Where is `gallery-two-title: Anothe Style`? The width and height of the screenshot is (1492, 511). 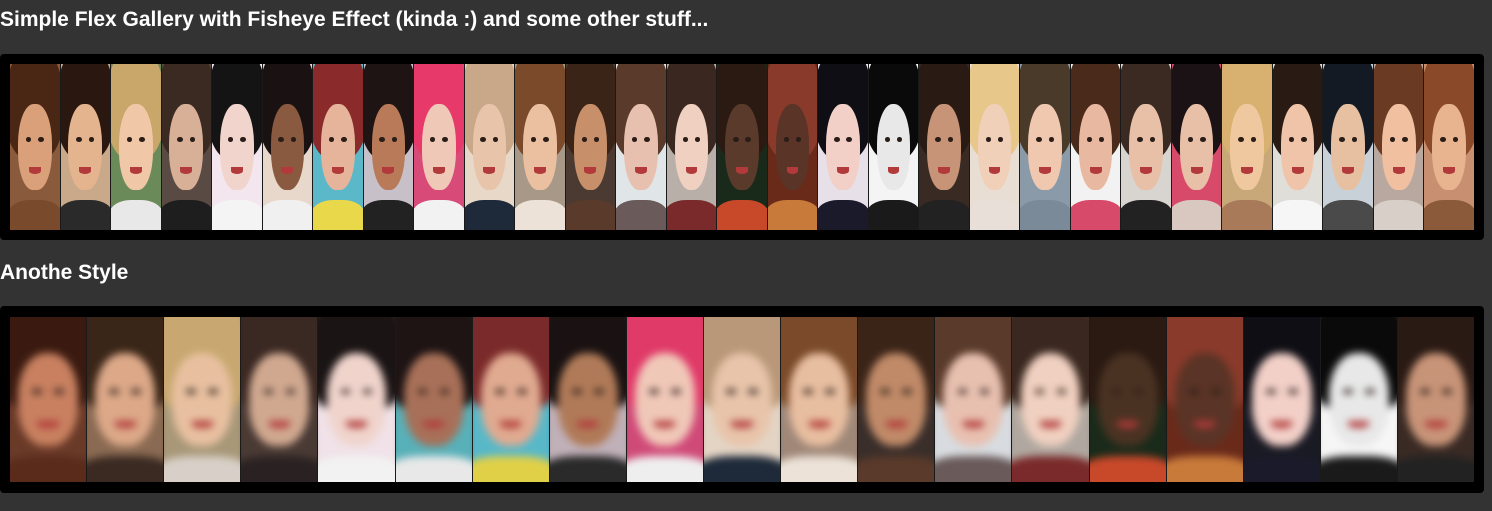 gallery-two-title: Anothe Style is located at coordinates (64, 272).